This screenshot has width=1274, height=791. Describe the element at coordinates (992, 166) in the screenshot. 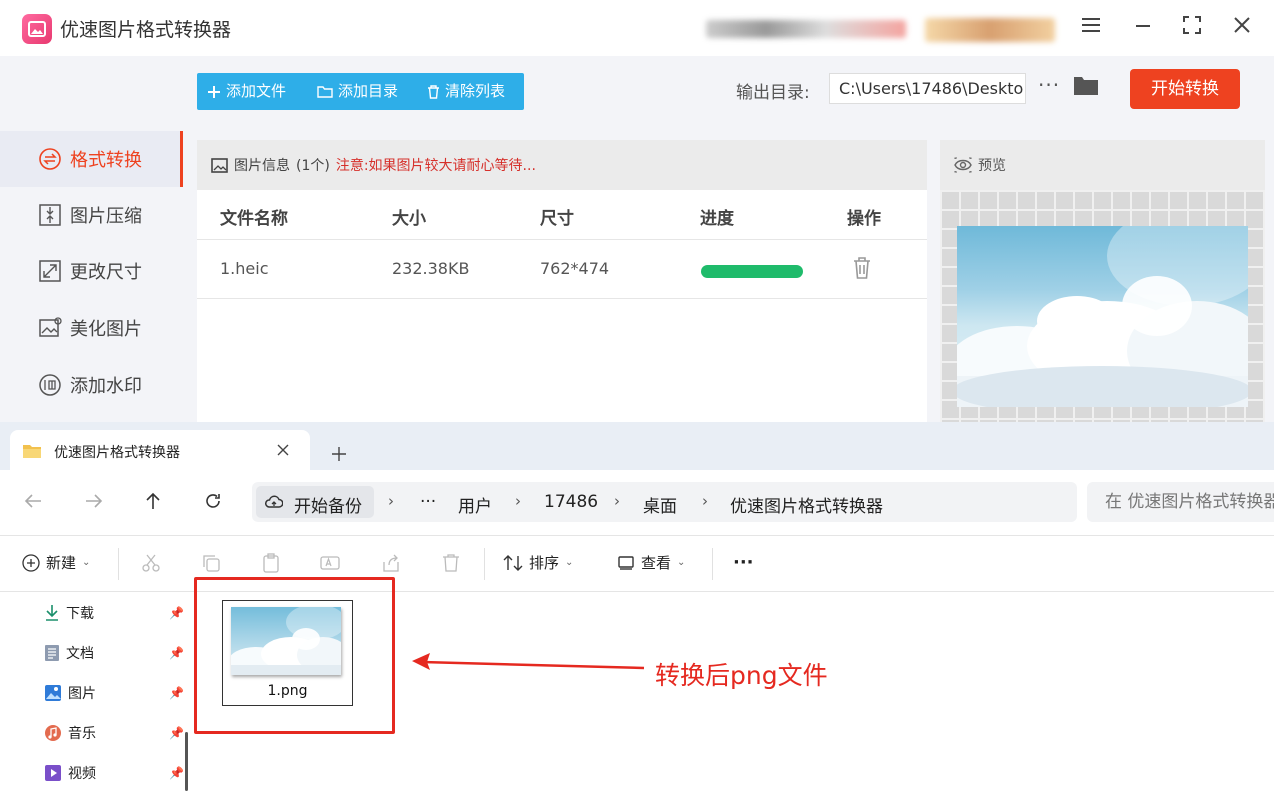

I see `preview-label: 预览` at that location.